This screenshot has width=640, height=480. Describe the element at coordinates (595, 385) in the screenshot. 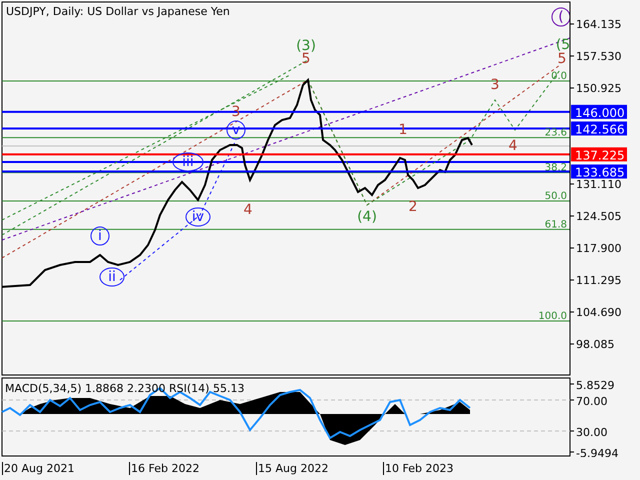

I see `indicator-axis-label: 5.8529` at that location.